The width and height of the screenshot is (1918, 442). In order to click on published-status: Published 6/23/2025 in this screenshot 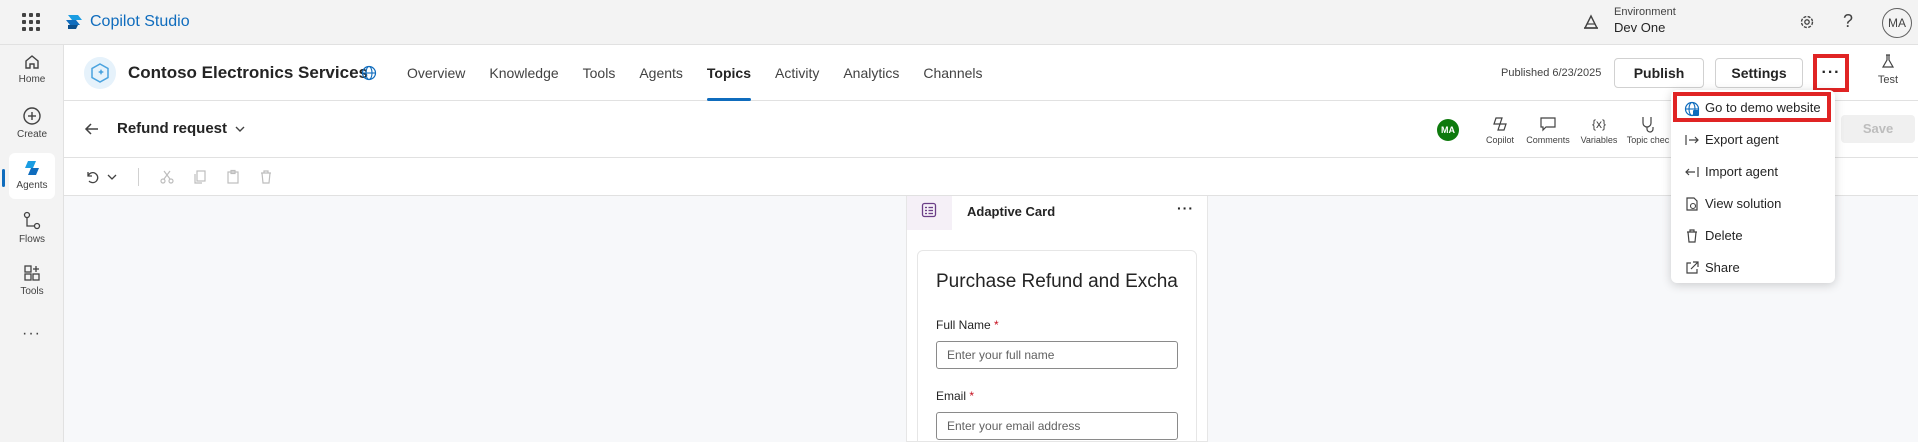, I will do `click(1551, 73)`.